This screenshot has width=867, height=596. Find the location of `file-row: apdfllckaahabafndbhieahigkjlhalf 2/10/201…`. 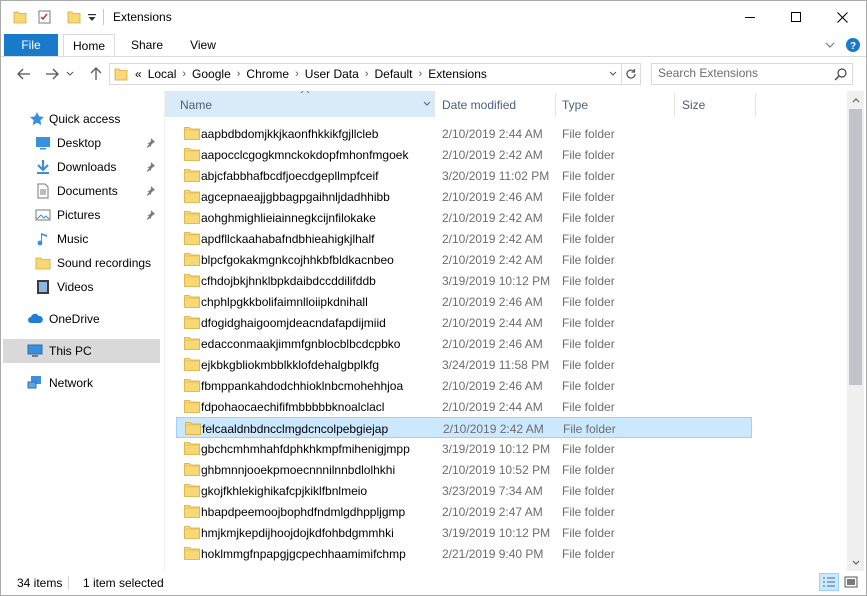

file-row: apdfllckaahabafndbhieahigkjlhalf 2/10/201… is located at coordinates (464, 238).